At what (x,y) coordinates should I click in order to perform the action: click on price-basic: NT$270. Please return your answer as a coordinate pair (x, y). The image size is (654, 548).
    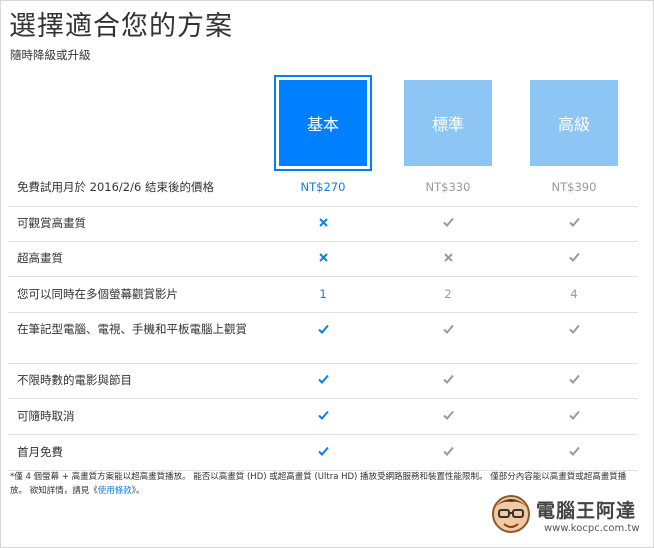
    Looking at the image, I should click on (323, 187).